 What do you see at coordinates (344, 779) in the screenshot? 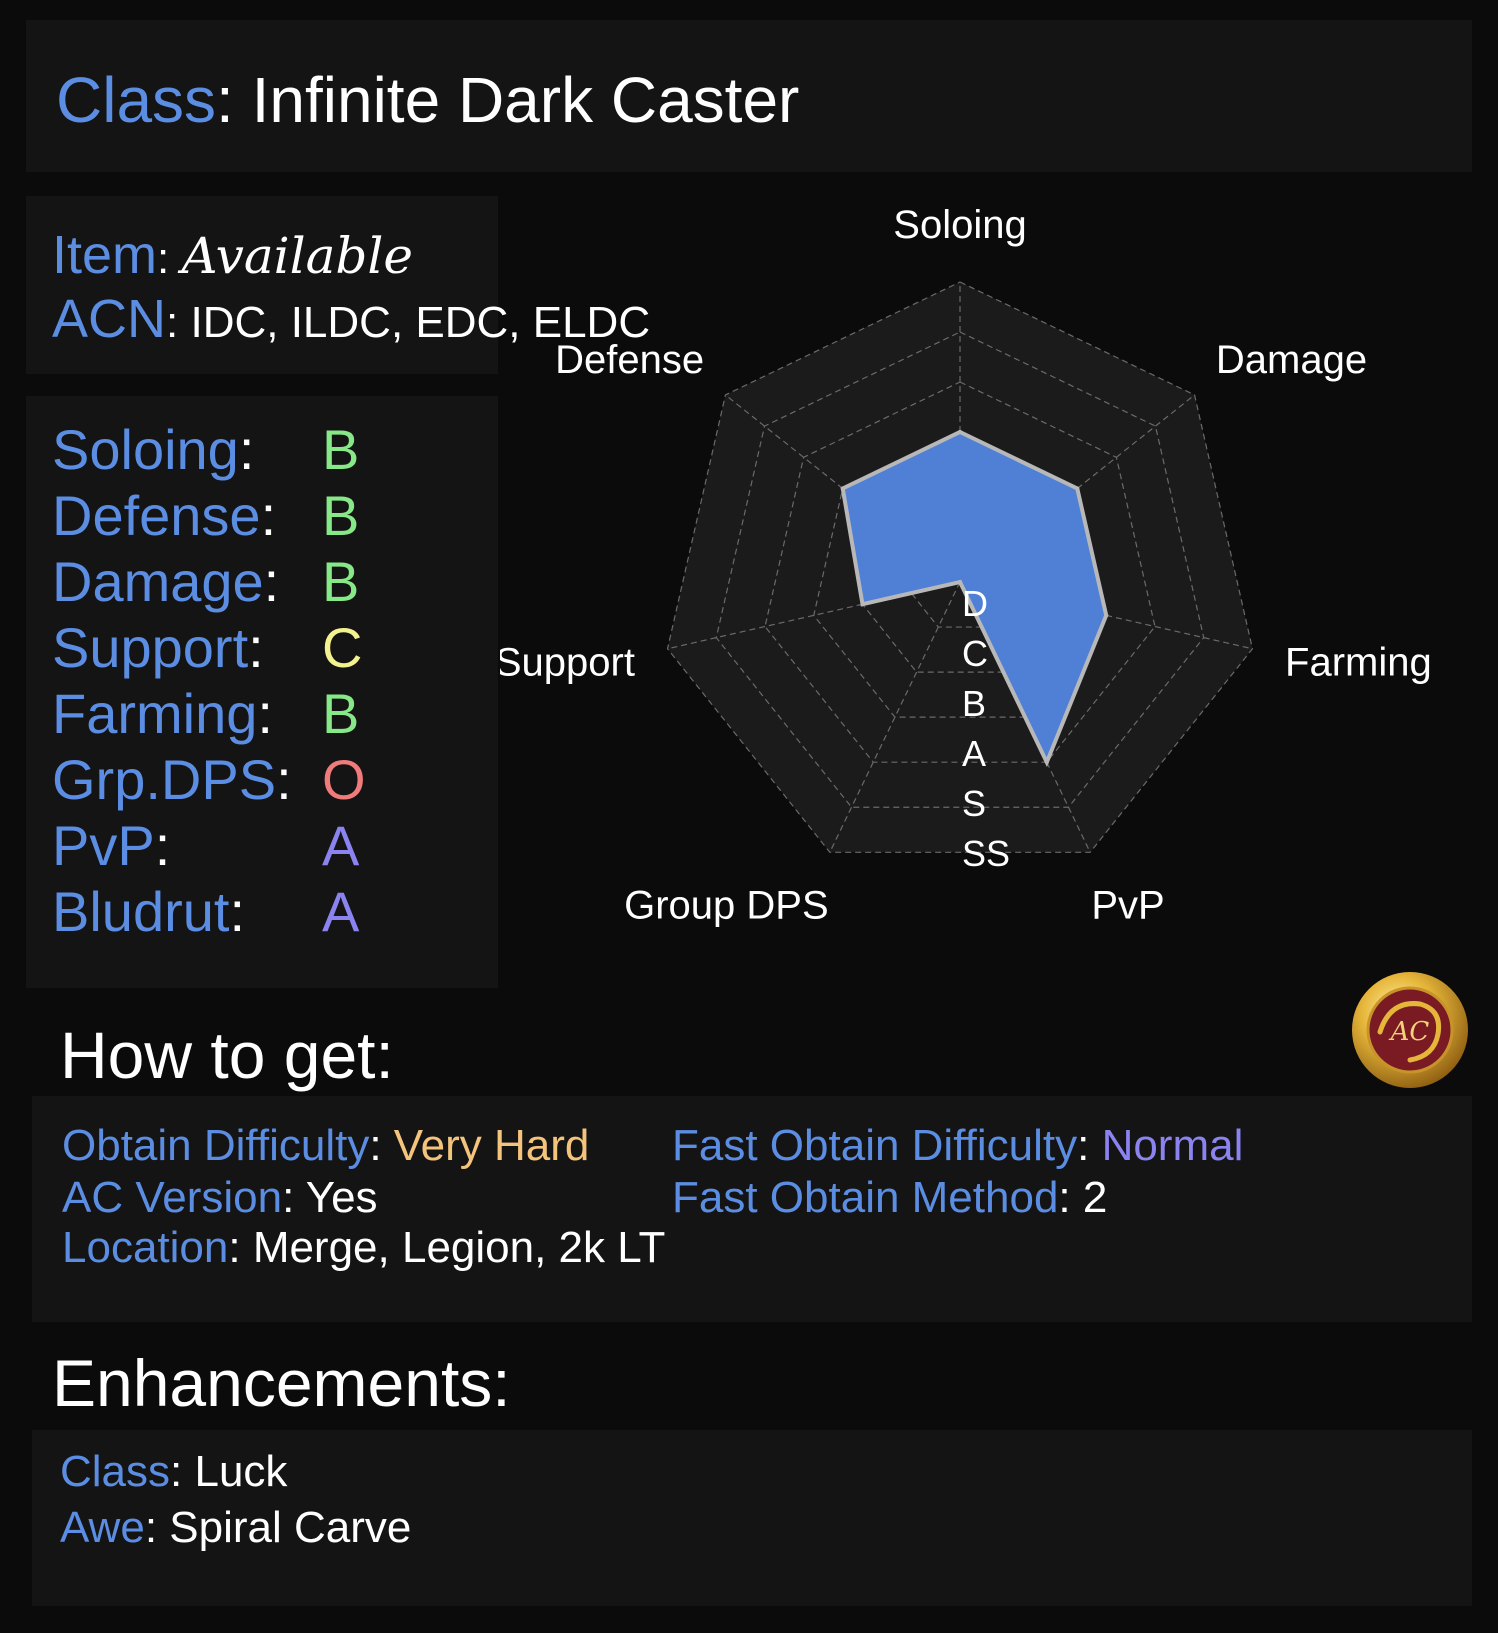
I see `rating-grade: O` at bounding box center [344, 779].